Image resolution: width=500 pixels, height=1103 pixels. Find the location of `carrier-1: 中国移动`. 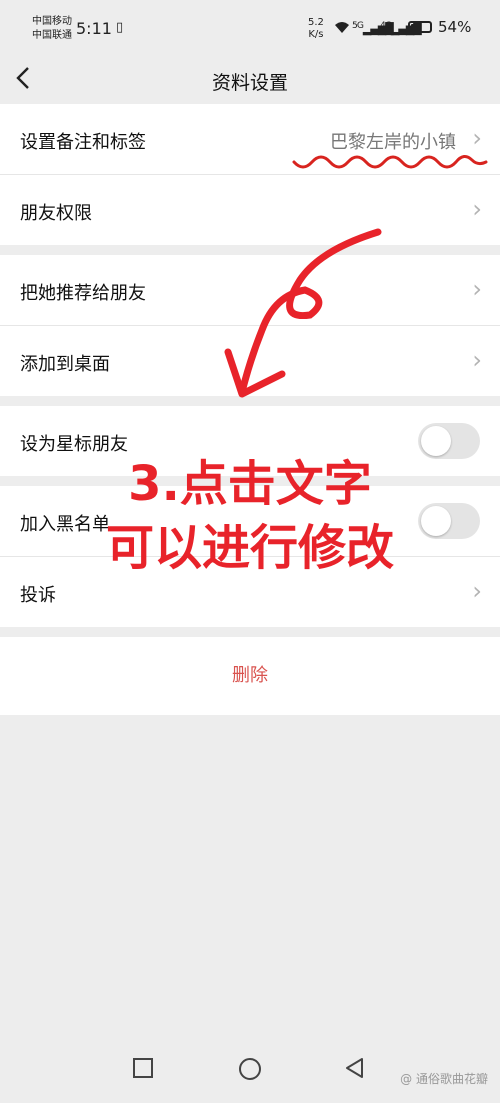

carrier-1: 中国移动 is located at coordinates (52, 21).